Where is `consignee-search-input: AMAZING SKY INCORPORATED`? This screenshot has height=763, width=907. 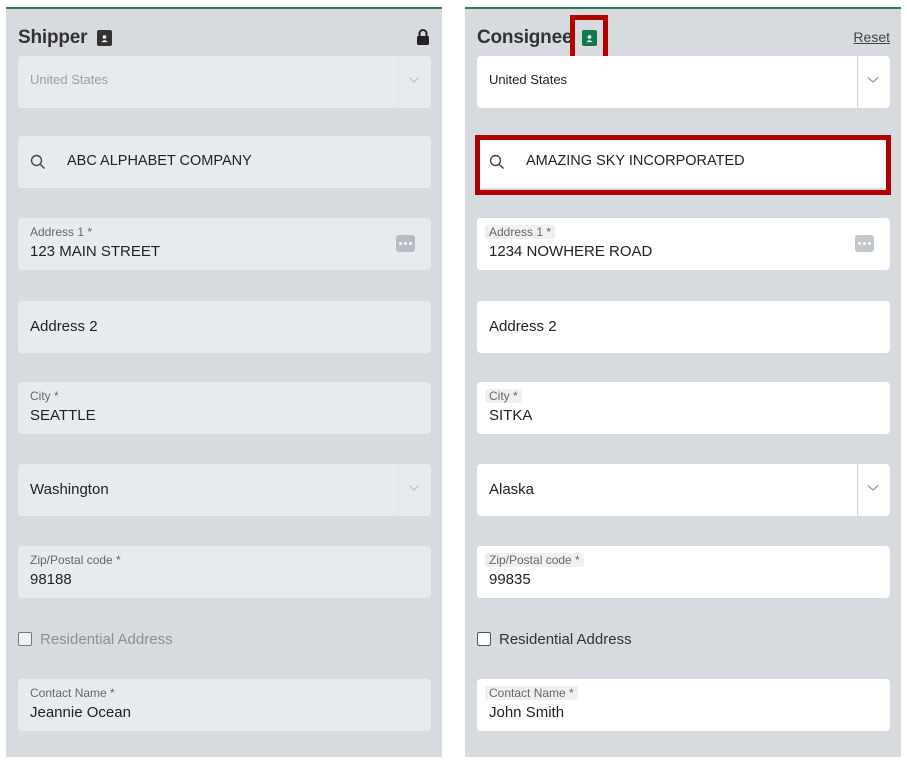 consignee-search-input: AMAZING SKY INCORPORATED is located at coordinates (683, 162).